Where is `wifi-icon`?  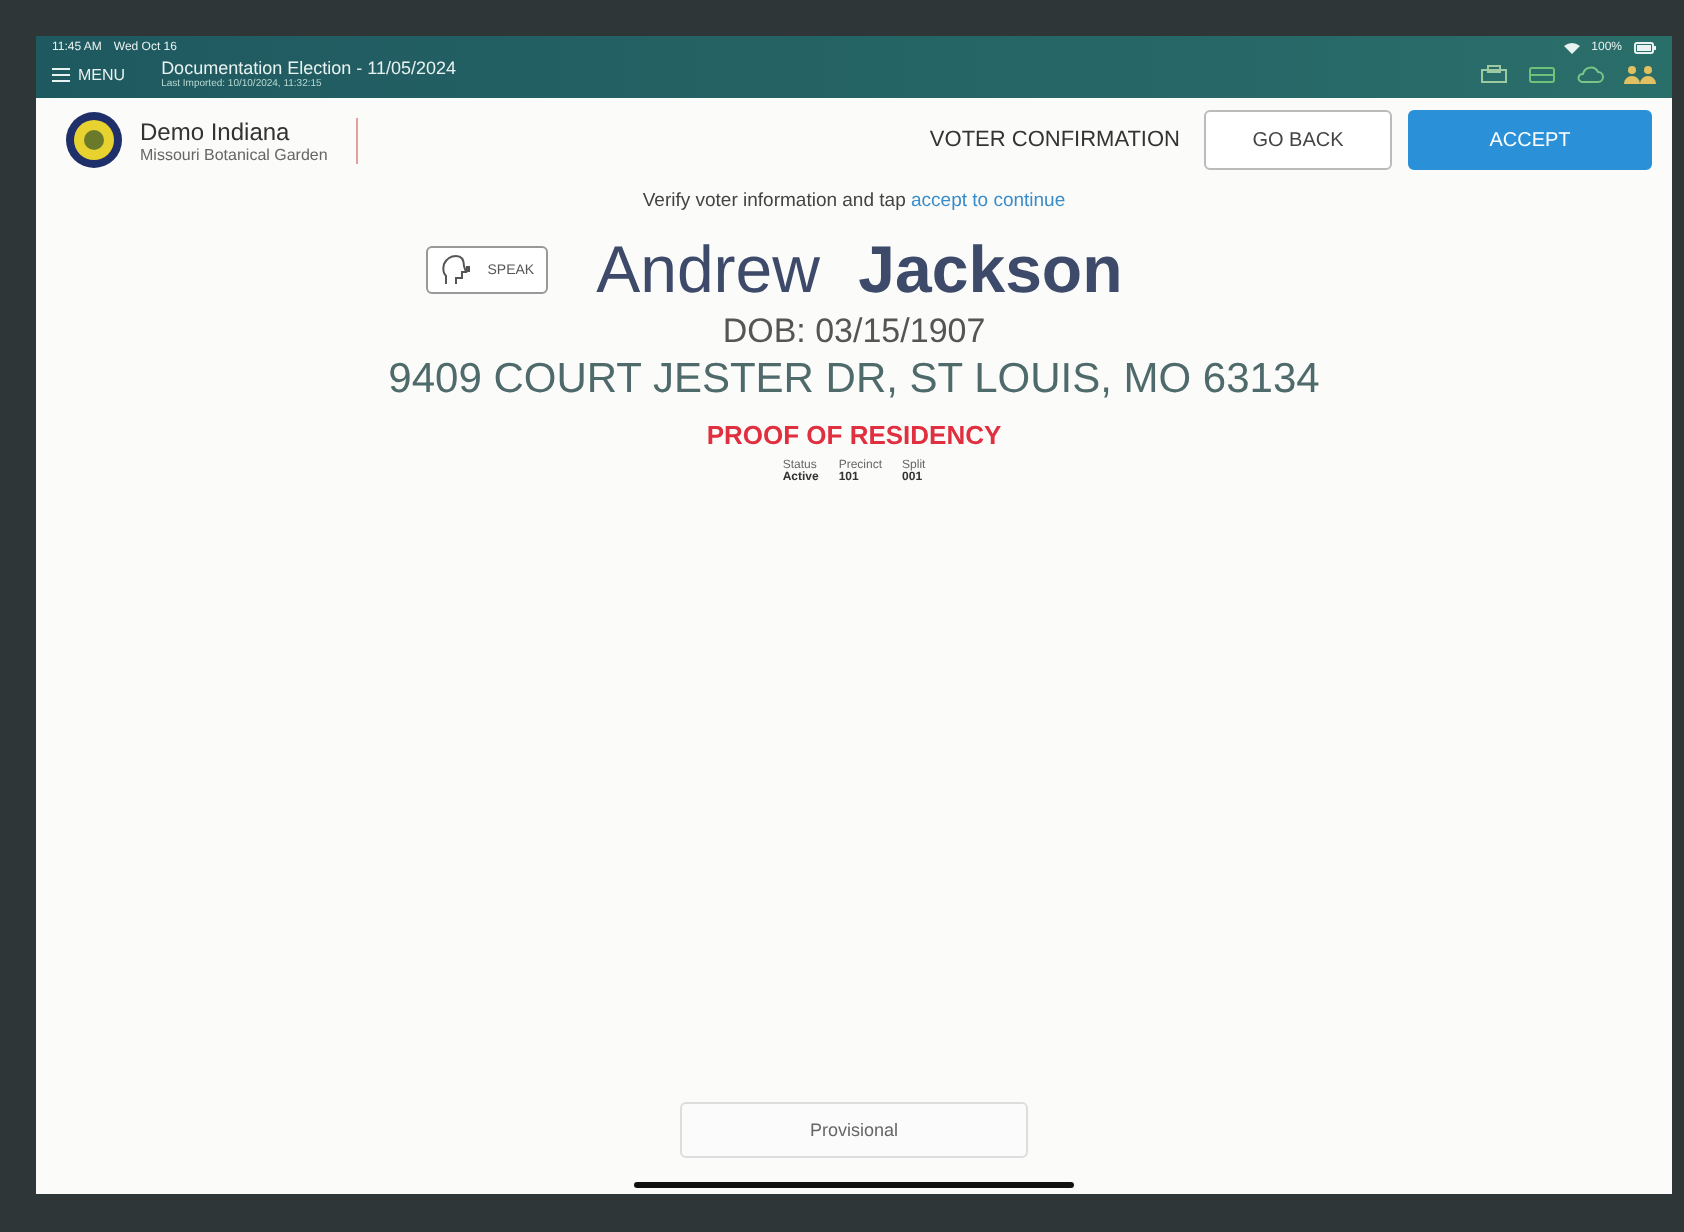 wifi-icon is located at coordinates (1571, 48).